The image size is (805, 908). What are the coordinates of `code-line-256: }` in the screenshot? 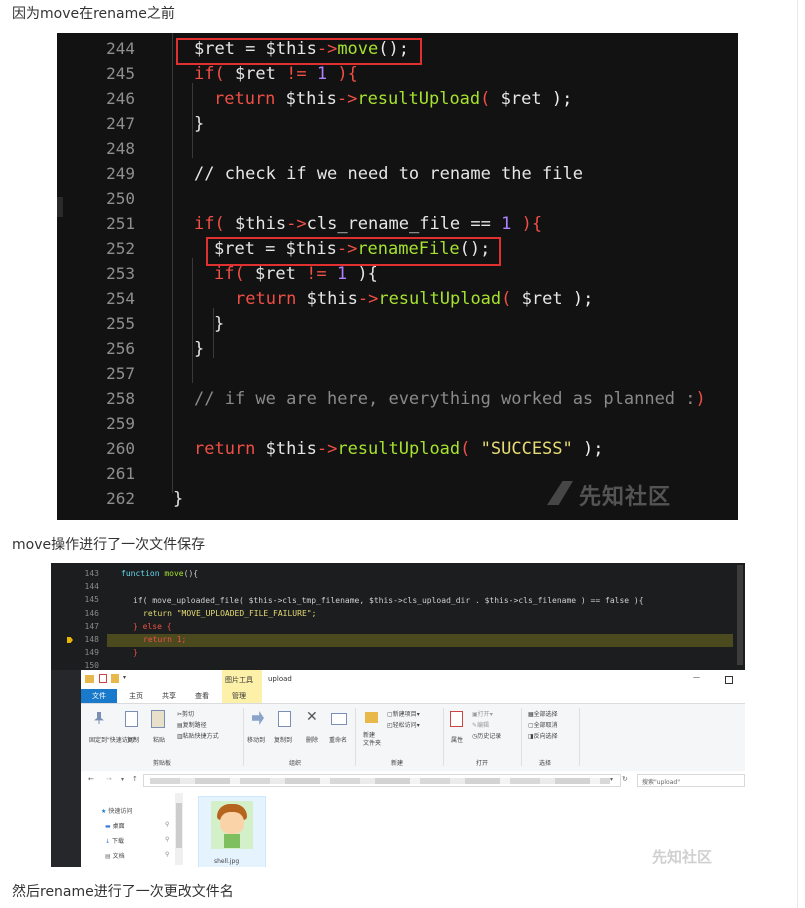 It's located at (199, 349).